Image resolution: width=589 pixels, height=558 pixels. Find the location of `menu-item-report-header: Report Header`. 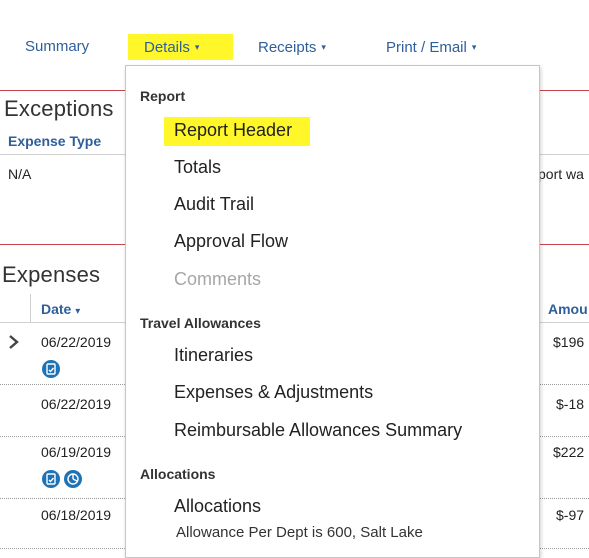

menu-item-report-header: Report Header is located at coordinates (233, 130).